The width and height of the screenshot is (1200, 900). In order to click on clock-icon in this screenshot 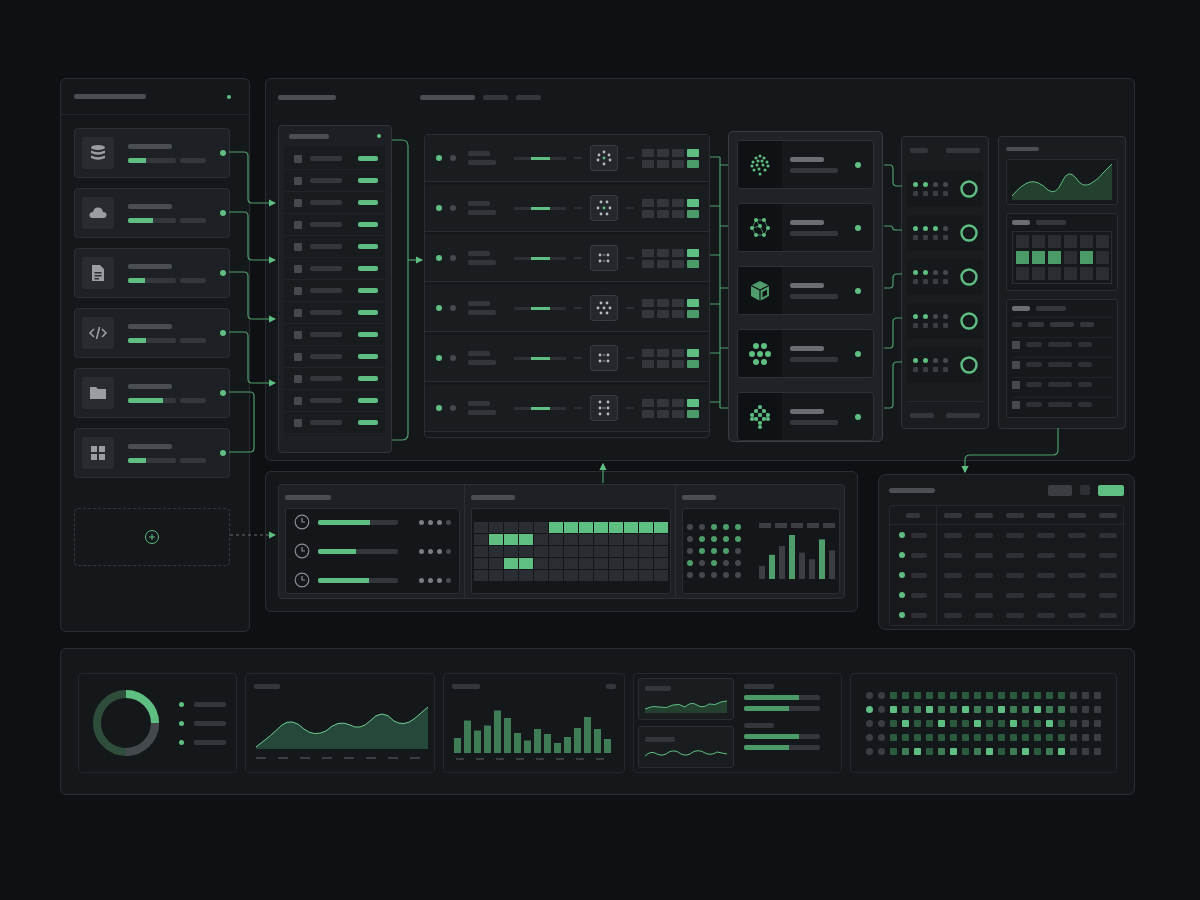, I will do `click(302, 580)`.